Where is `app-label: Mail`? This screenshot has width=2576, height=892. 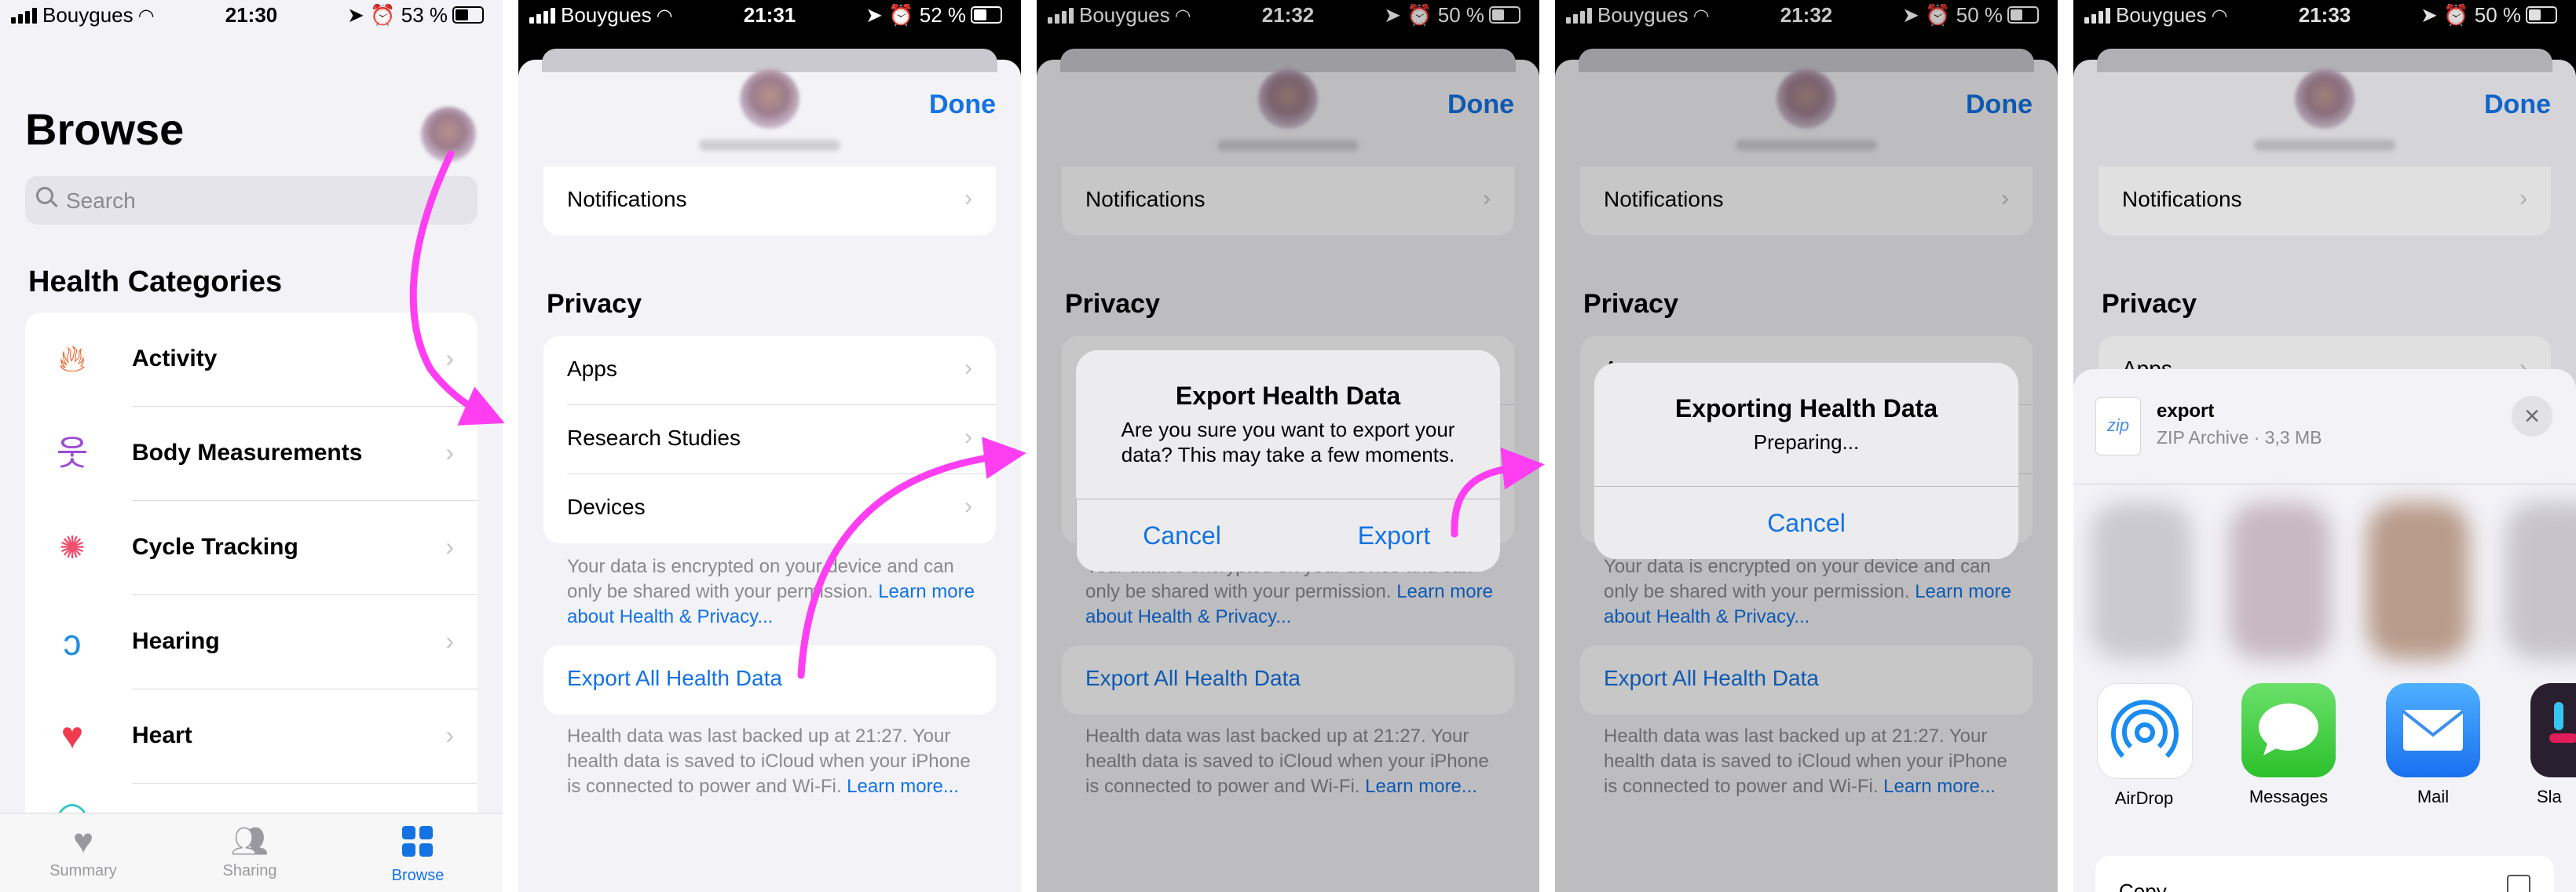 app-label: Mail is located at coordinates (2434, 796).